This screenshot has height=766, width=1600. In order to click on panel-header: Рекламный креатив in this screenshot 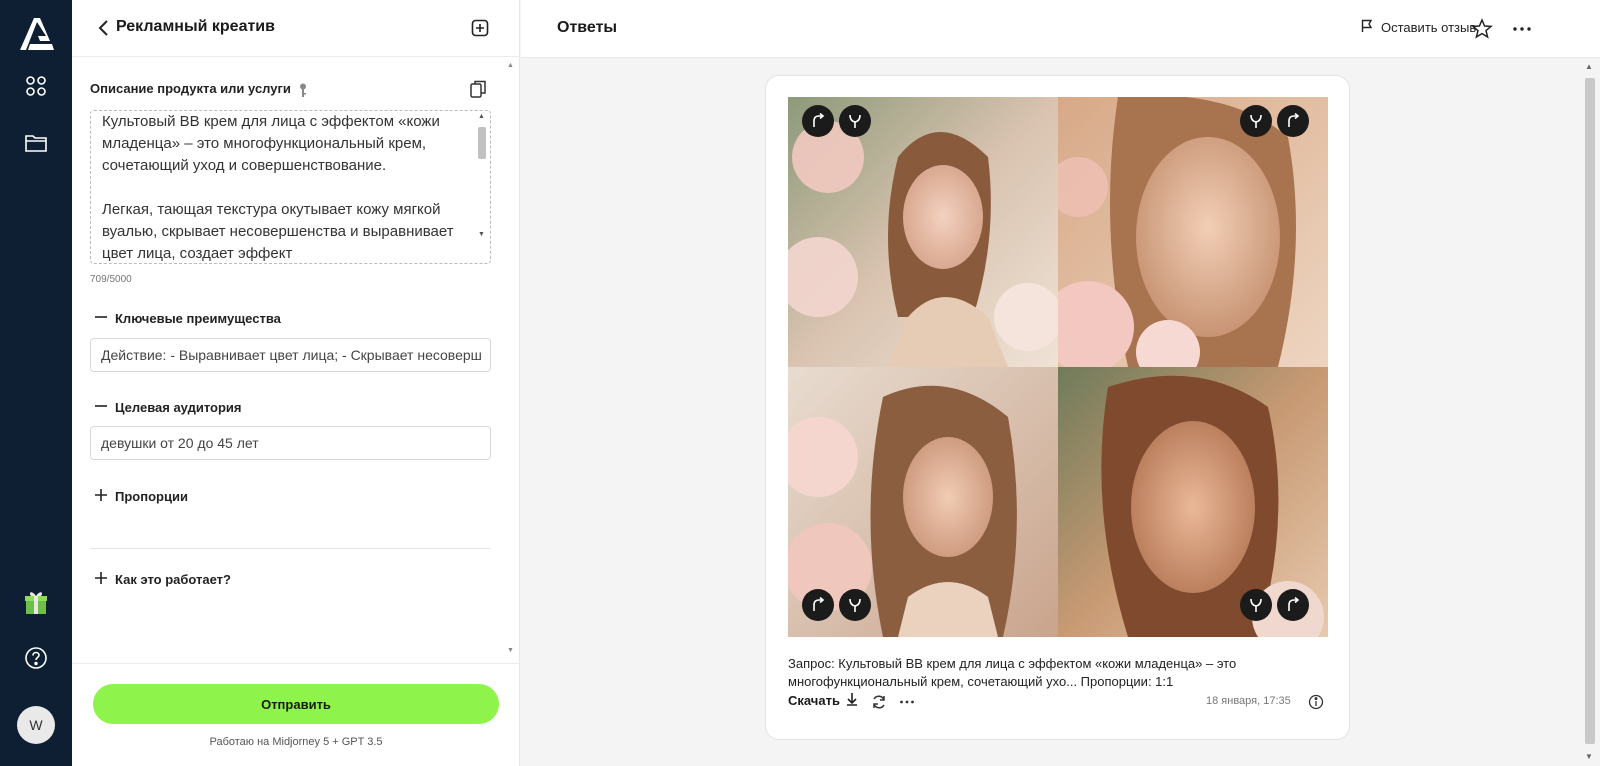, I will do `click(296, 28)`.